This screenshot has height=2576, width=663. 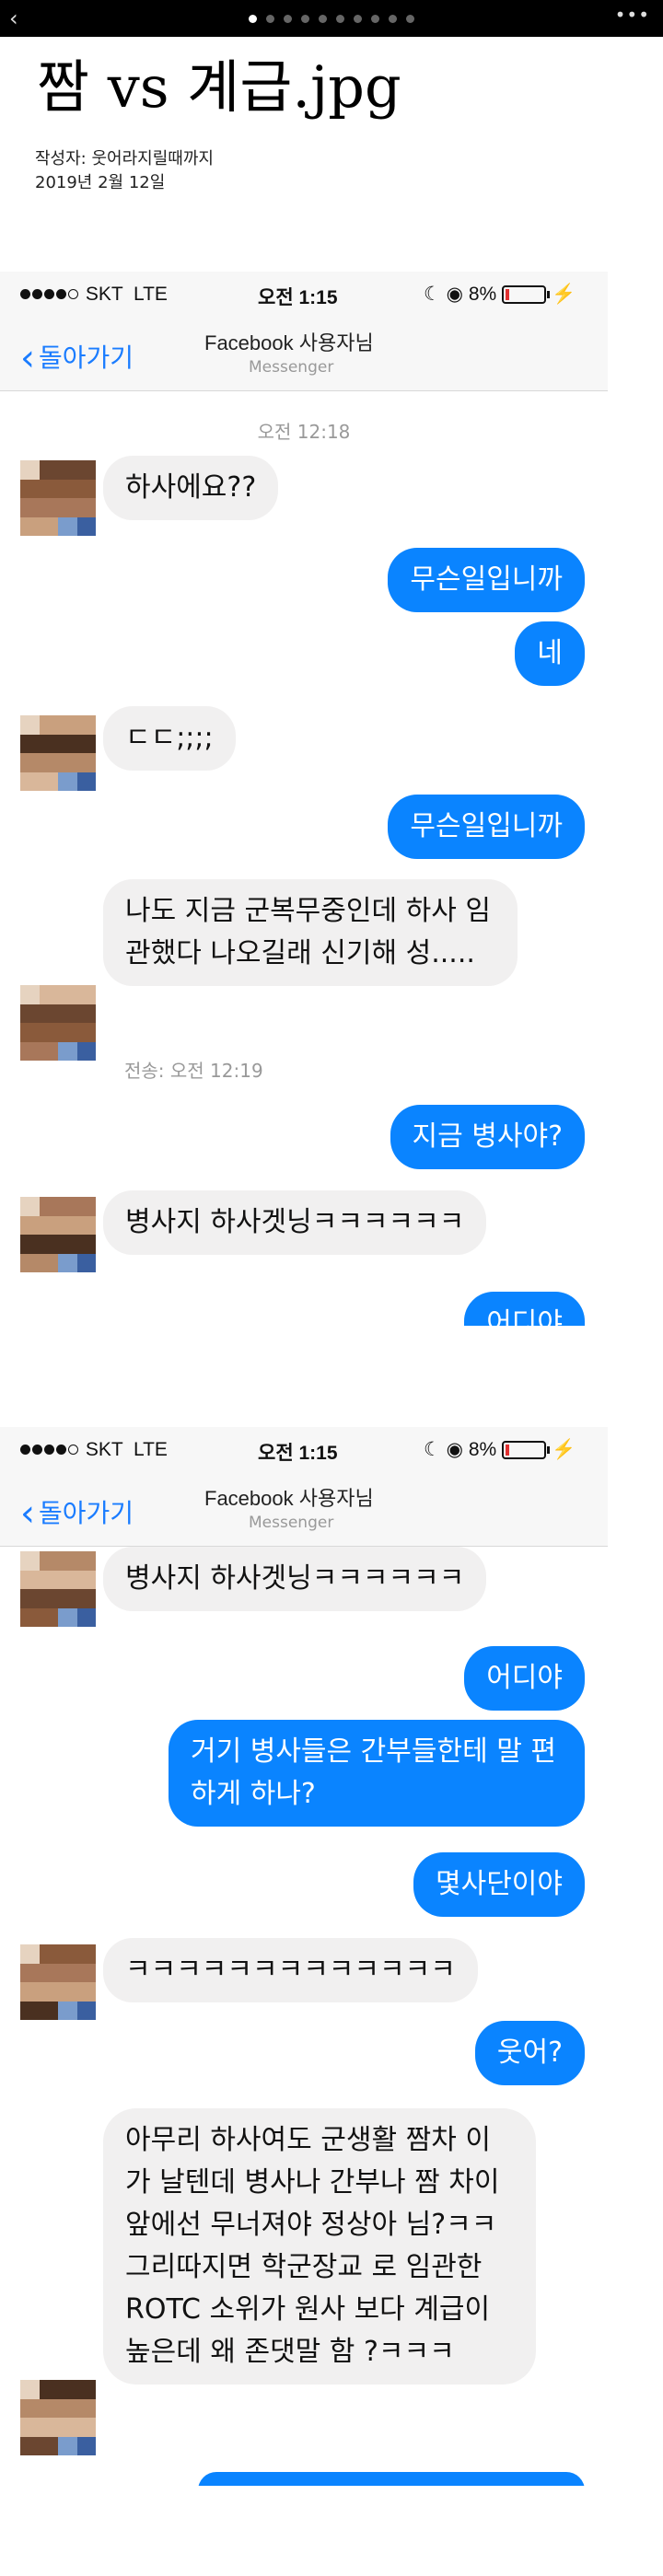 What do you see at coordinates (290, 1970) in the screenshot?
I see `message-bubble: ㅋㅋㅋㅋㅋㅋㅋㅋㅋㅋㅋㅋㅋ` at bounding box center [290, 1970].